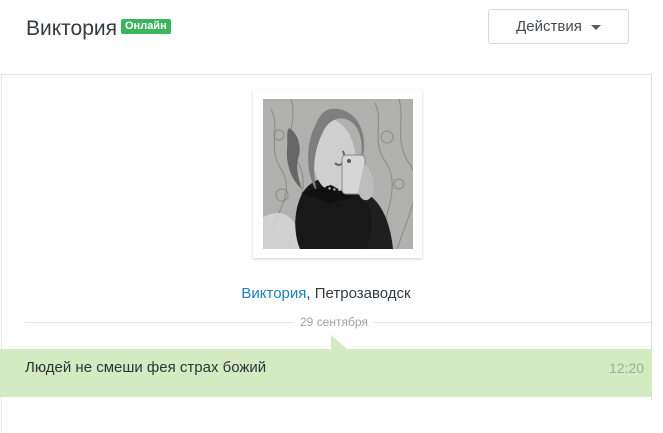  What do you see at coordinates (651, 220) in the screenshot?
I see `right-border` at bounding box center [651, 220].